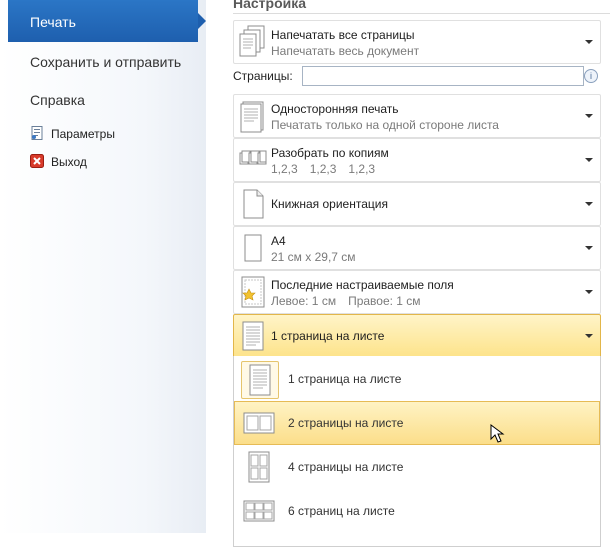 This screenshot has width=610, height=547. I want to click on pages-row: Страницы: i, so click(418, 77).